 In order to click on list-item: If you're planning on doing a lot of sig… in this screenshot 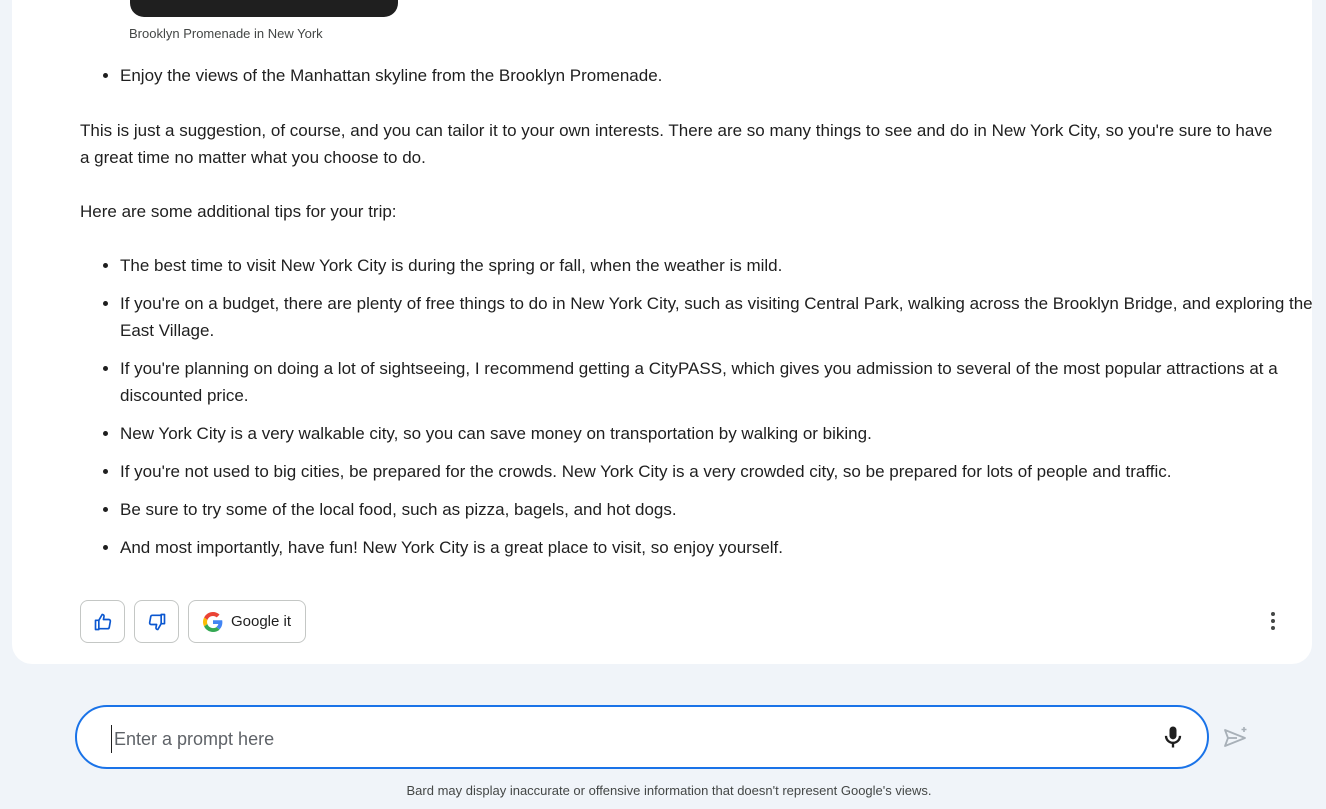, I will do `click(720, 382)`.